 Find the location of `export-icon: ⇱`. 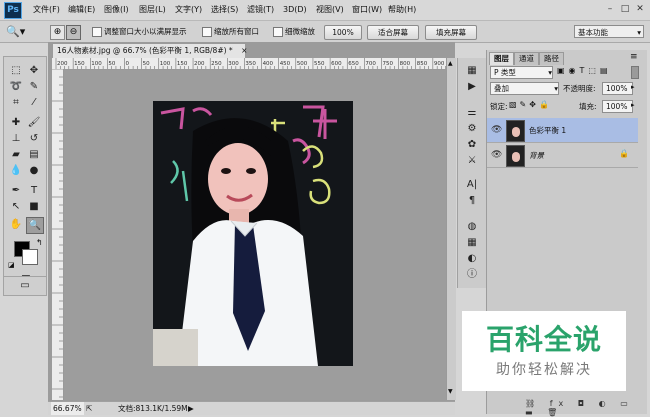

export-icon: ⇱ is located at coordinates (89, 408).